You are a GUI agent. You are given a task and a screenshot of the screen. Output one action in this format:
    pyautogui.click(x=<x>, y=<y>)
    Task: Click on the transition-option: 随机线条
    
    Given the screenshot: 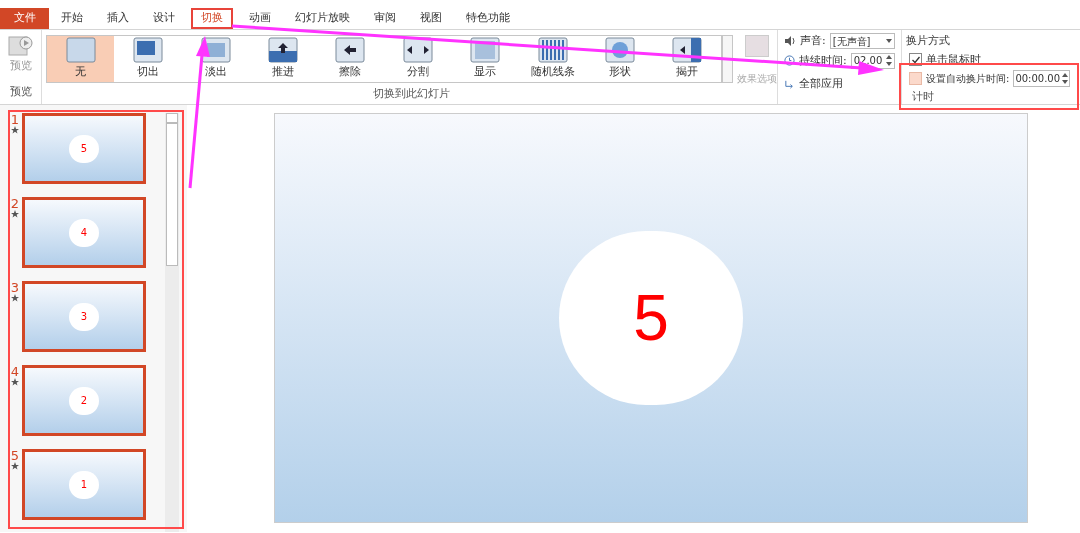 What is the action you would take?
    pyautogui.click(x=552, y=59)
    